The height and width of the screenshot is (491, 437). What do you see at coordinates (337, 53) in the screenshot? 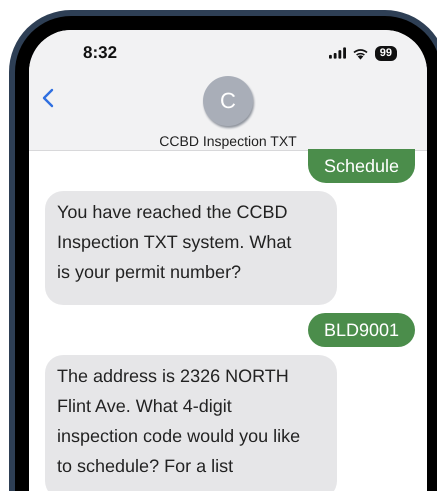
I see `signal-icon` at bounding box center [337, 53].